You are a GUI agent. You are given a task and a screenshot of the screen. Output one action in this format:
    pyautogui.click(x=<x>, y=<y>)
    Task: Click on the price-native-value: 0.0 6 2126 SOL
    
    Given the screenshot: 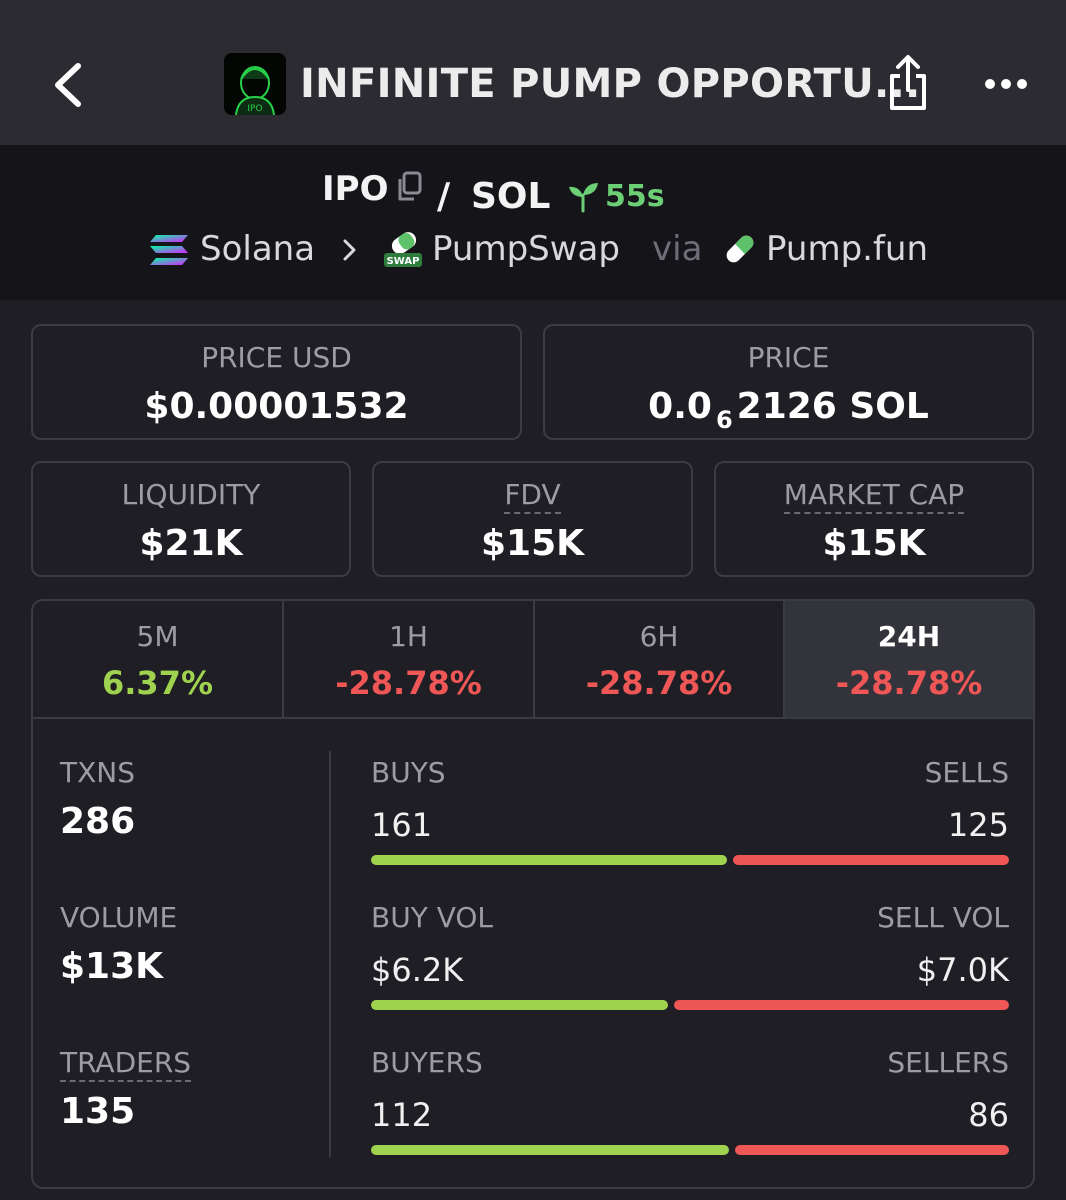 What is the action you would take?
    pyautogui.click(x=788, y=413)
    